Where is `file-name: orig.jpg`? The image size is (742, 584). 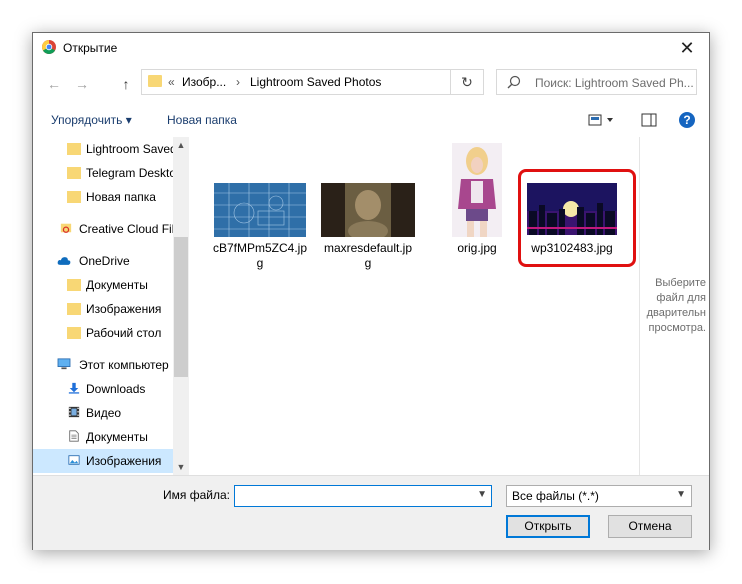
file-name: orig.jpg is located at coordinates (477, 248).